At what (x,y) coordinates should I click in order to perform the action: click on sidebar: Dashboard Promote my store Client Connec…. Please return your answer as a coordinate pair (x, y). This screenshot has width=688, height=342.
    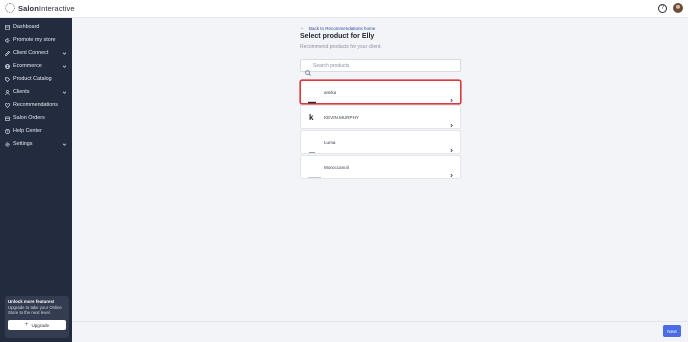
    Looking at the image, I should click on (36, 180).